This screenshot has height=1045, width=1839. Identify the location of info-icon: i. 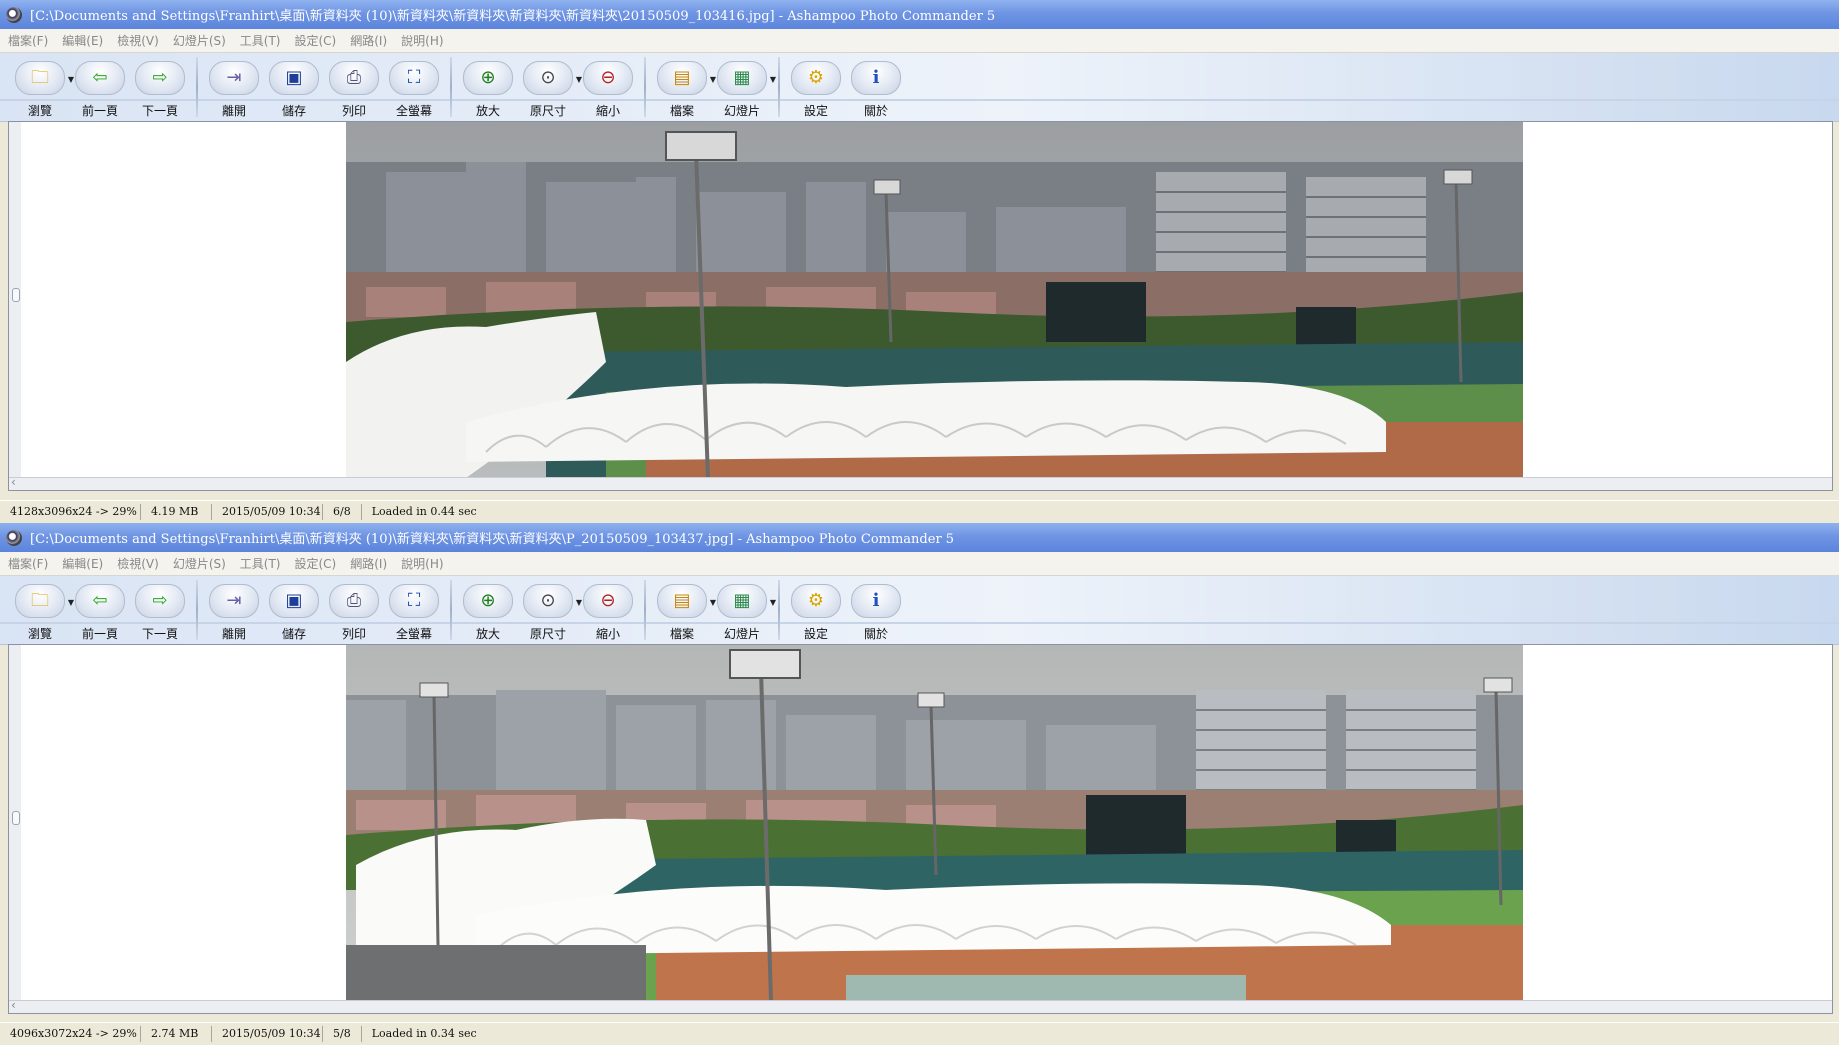
(876, 601).